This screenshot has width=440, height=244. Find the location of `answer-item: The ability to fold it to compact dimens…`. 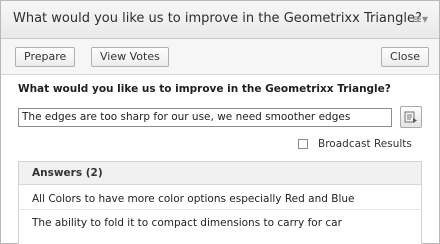

answer-item: The ability to fold it to compact dimens… is located at coordinates (220, 223).